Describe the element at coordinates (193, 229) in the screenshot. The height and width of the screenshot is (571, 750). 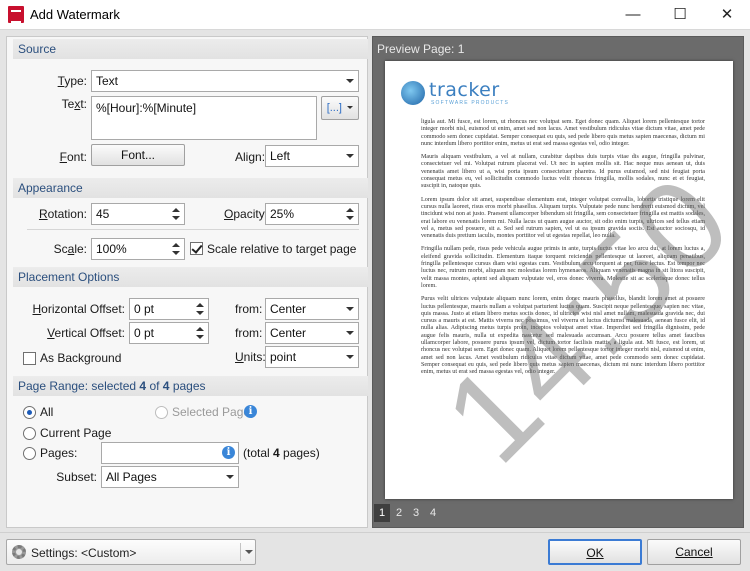
I see `divider` at that location.